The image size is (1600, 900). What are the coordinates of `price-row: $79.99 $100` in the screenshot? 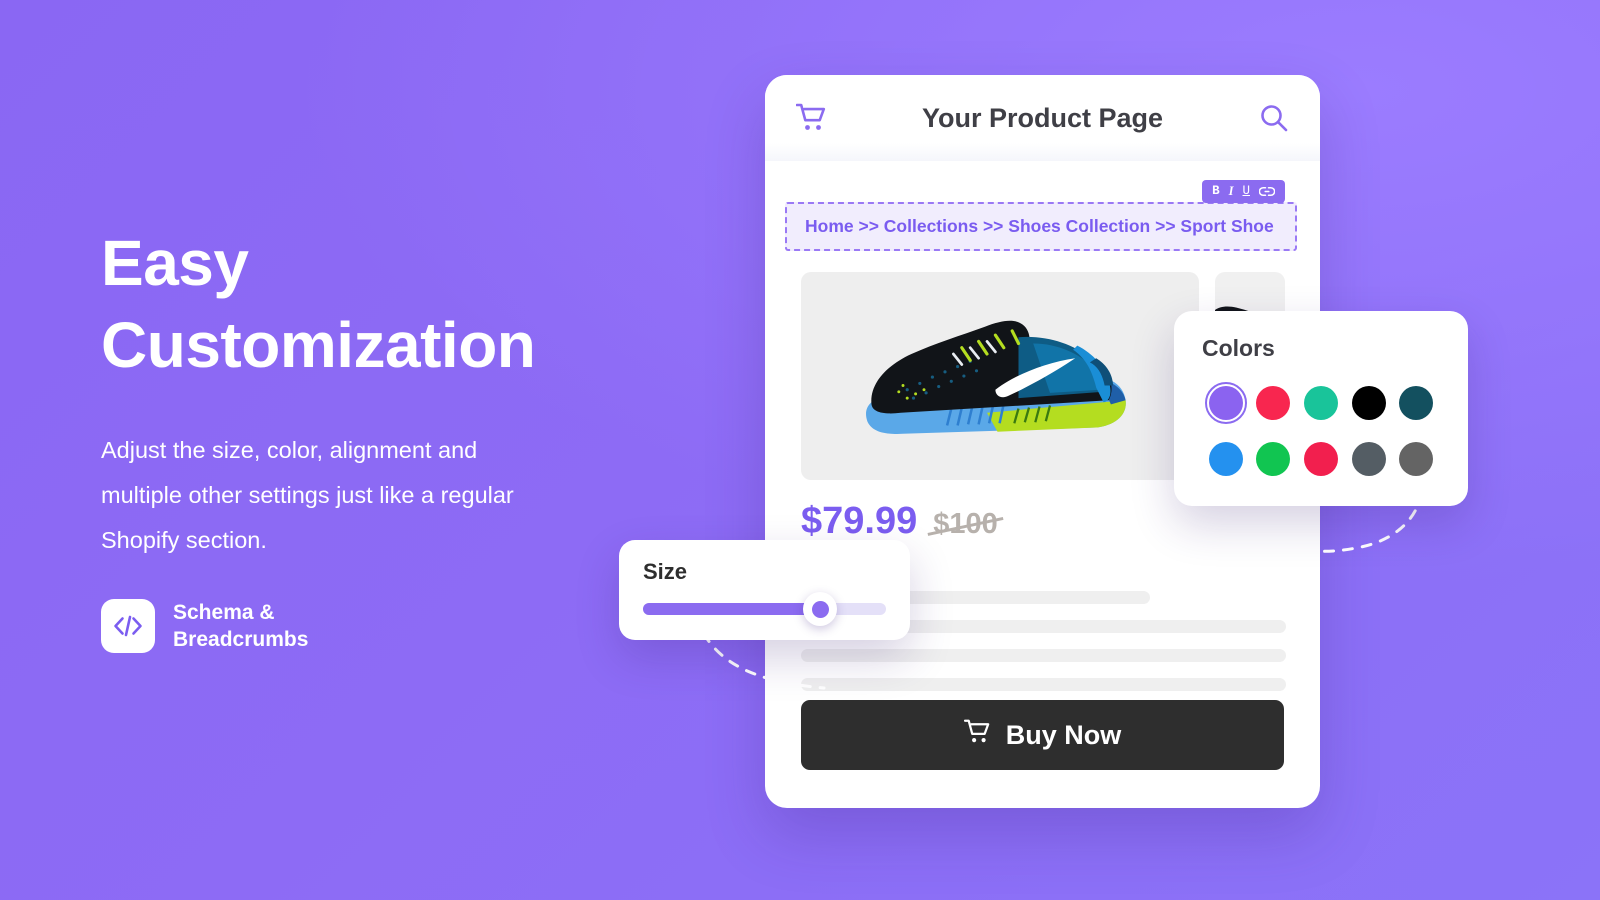 It's located at (899, 521).